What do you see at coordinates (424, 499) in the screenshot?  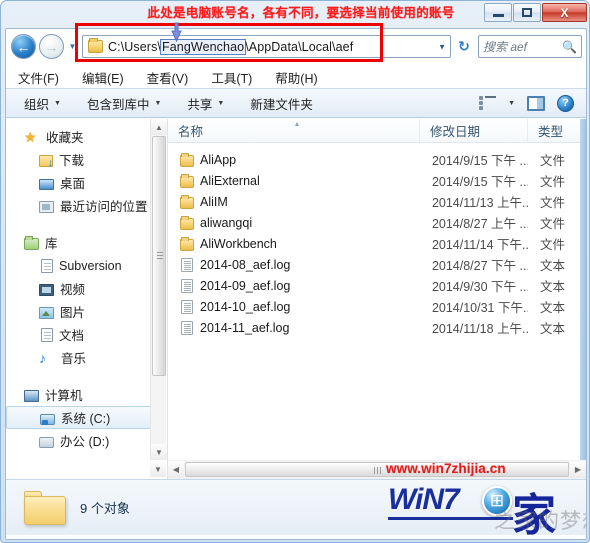 I see `watermark-logo-text: WiN7` at bounding box center [424, 499].